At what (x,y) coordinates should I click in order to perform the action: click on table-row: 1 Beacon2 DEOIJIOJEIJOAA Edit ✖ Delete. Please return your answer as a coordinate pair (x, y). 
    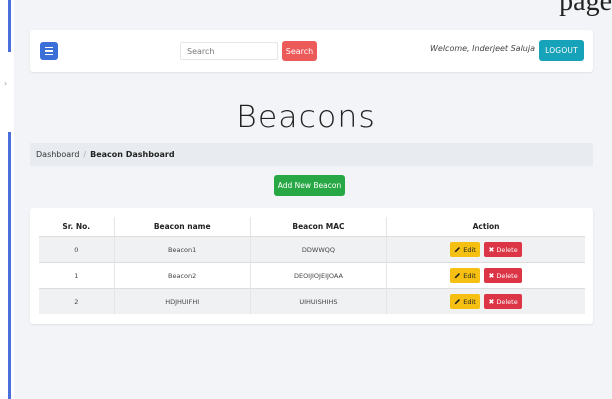
    Looking at the image, I should click on (312, 275).